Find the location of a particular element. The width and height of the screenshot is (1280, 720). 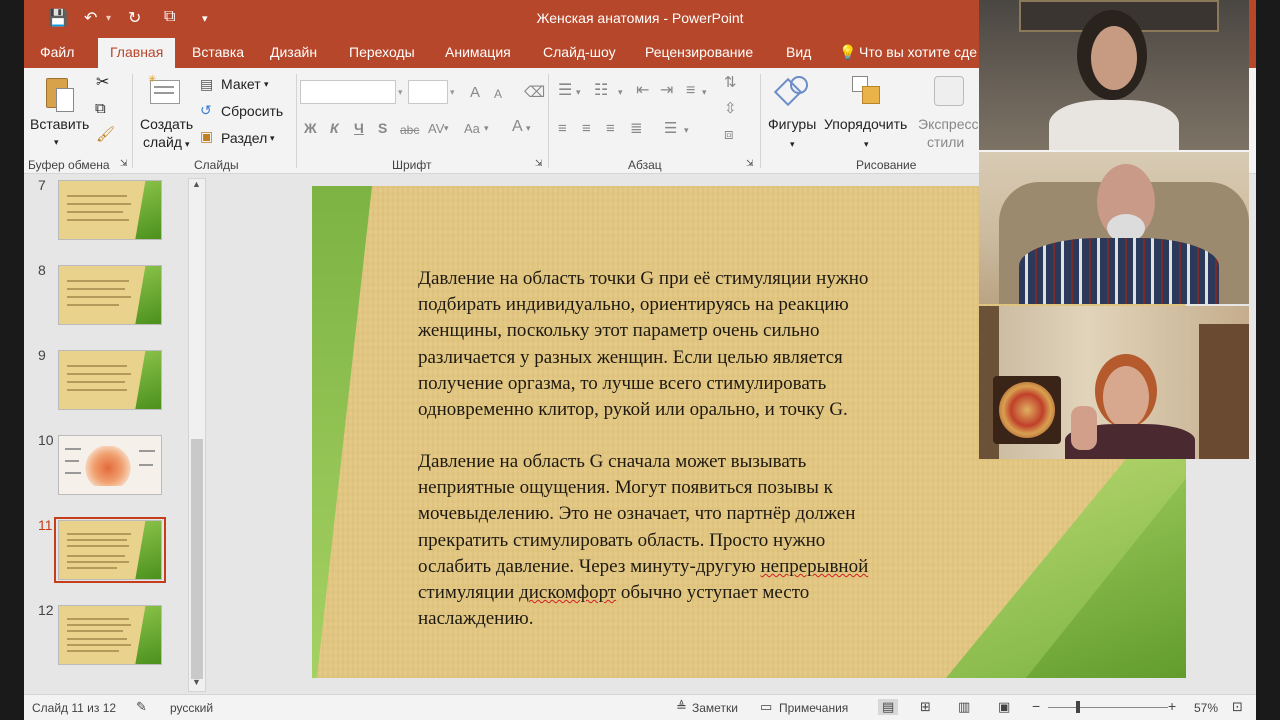

language-indicator: русский is located at coordinates (191, 708).